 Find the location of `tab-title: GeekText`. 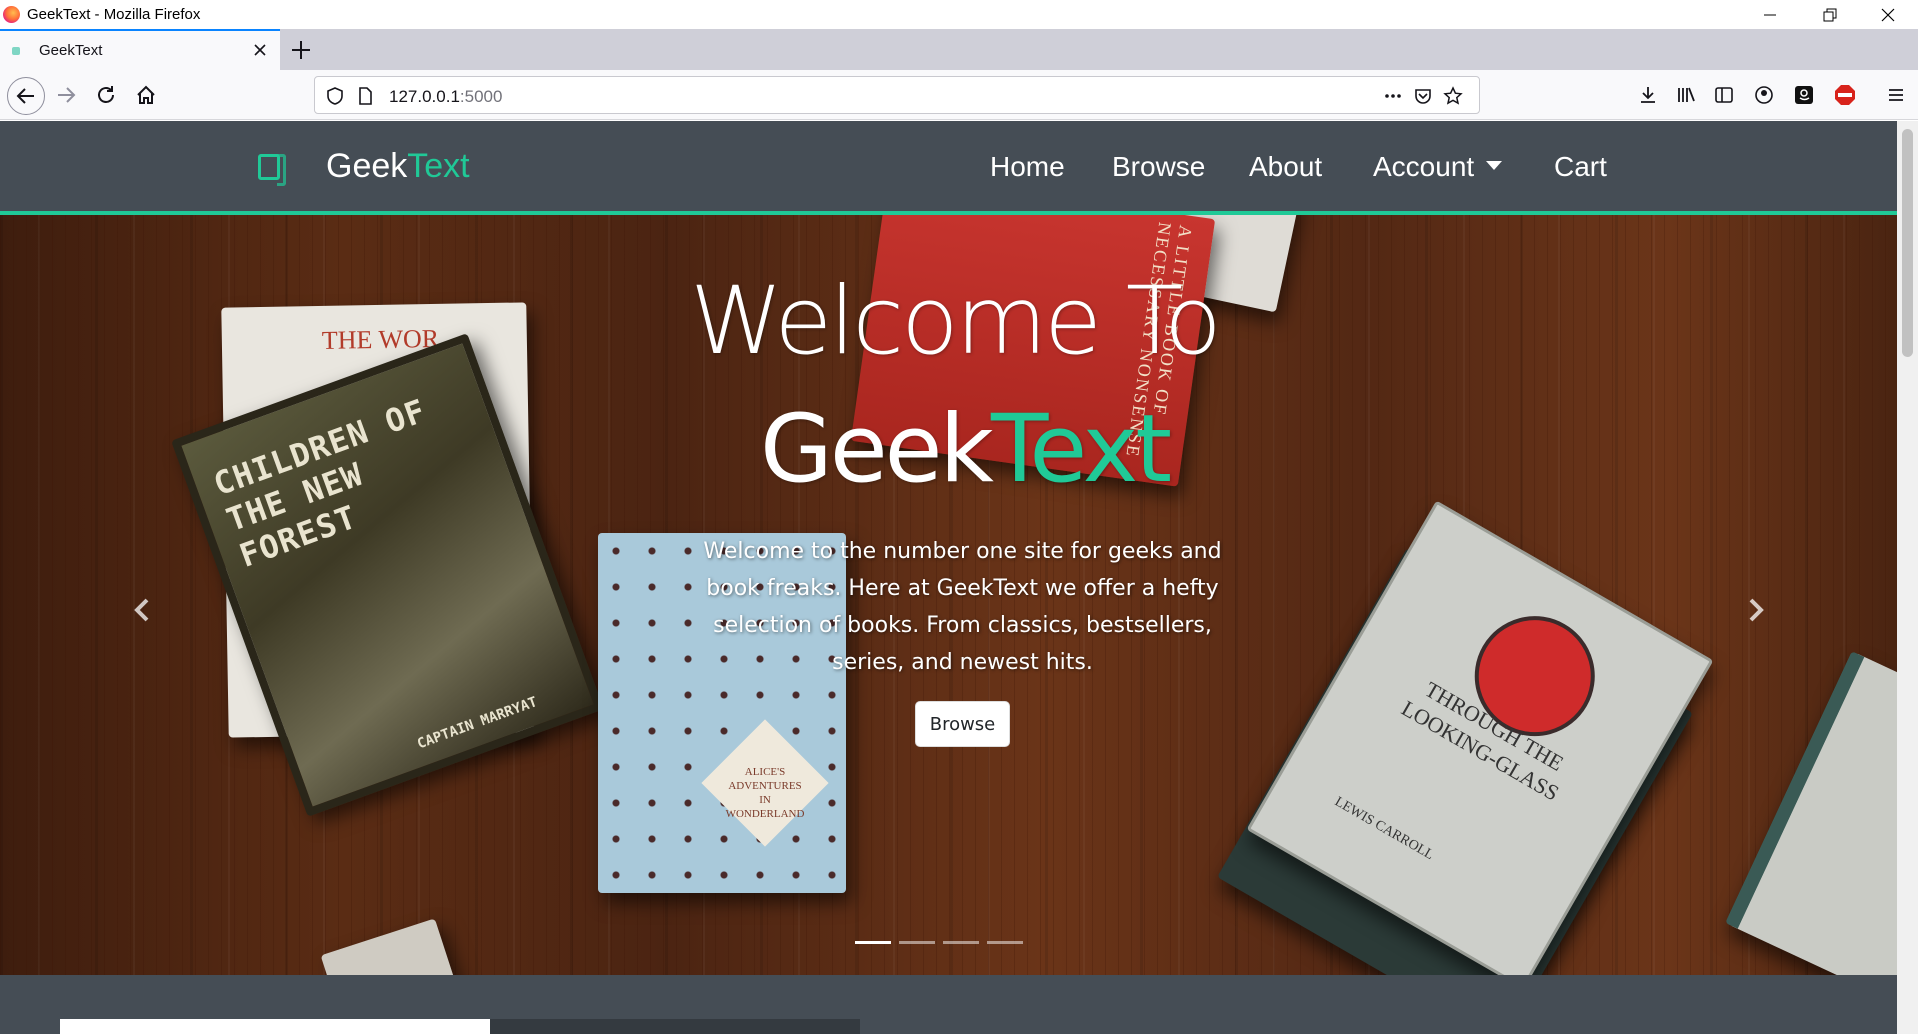

tab-title: GeekText is located at coordinates (71, 50).